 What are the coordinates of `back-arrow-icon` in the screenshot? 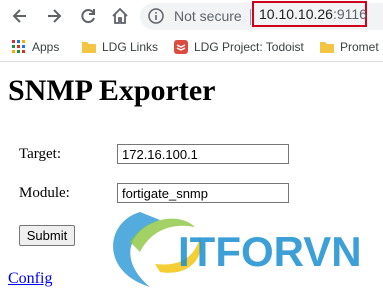 It's located at (19, 16).